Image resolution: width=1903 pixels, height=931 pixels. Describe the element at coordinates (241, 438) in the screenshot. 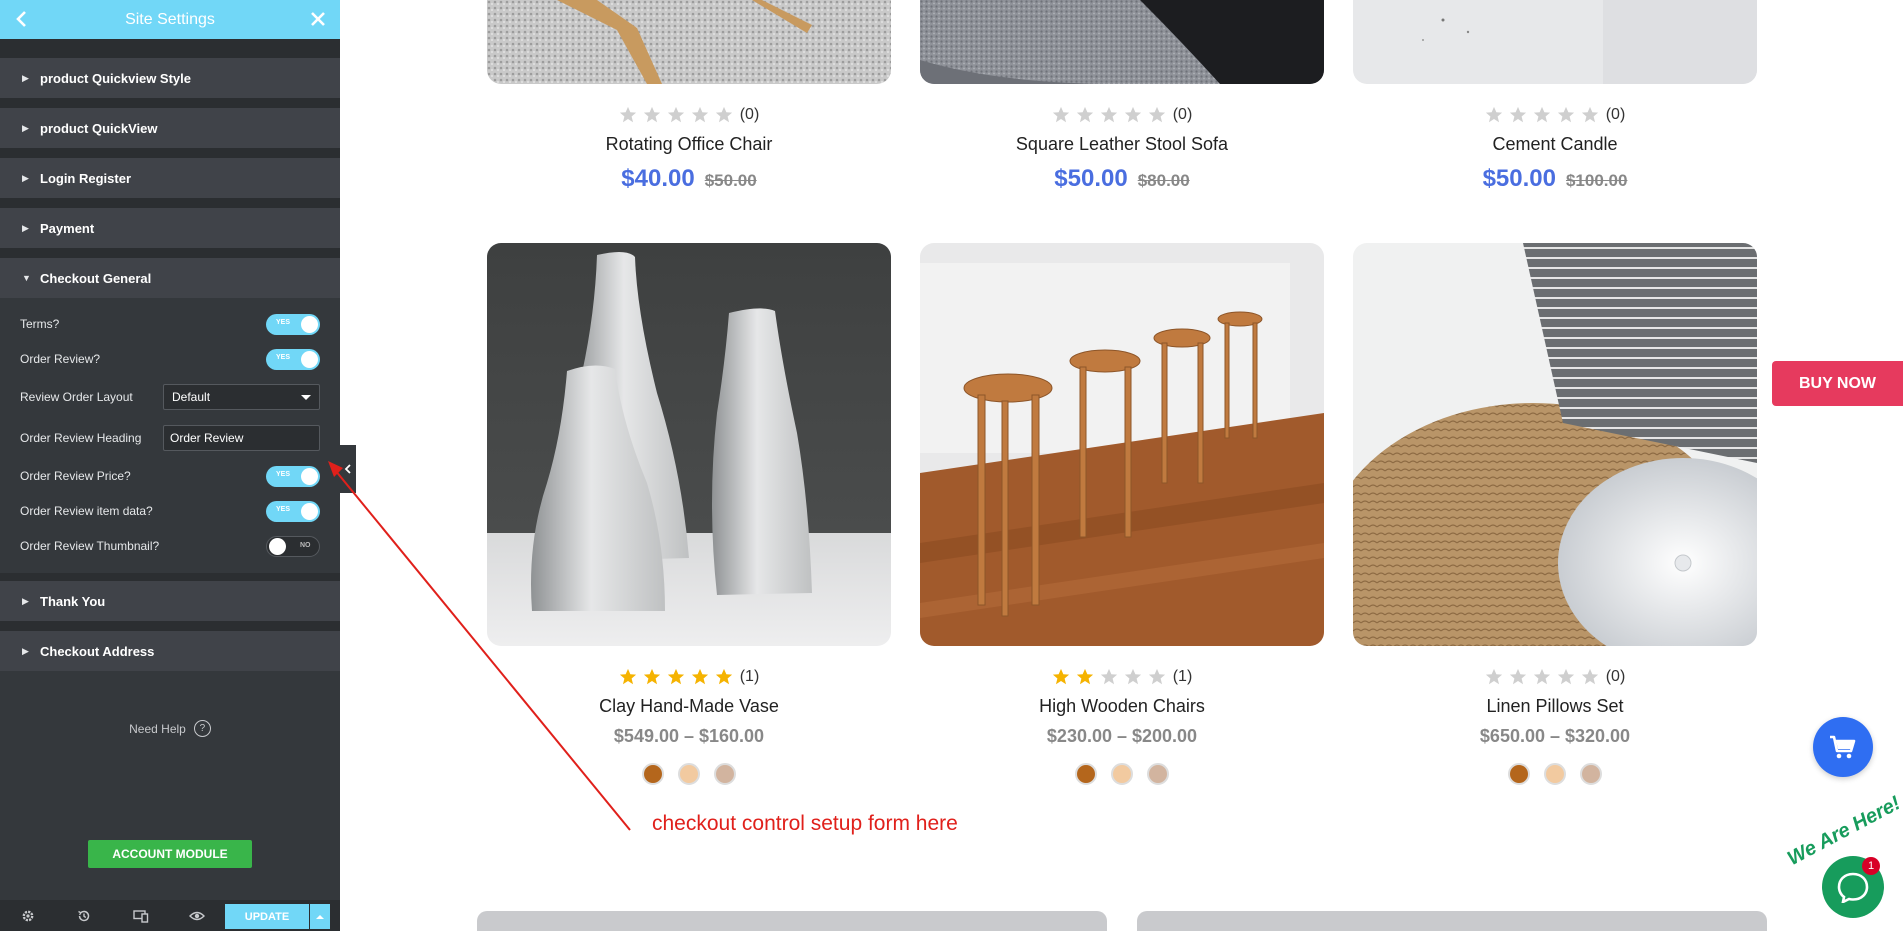

I see `order-review-heading-input` at that location.